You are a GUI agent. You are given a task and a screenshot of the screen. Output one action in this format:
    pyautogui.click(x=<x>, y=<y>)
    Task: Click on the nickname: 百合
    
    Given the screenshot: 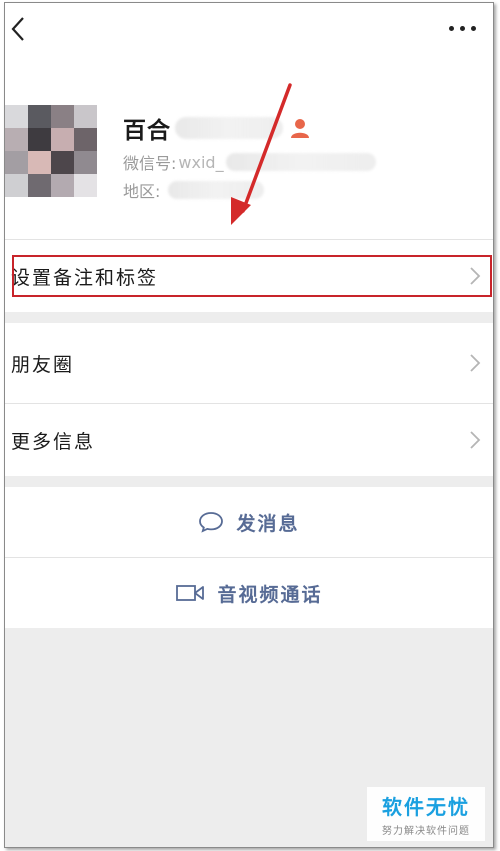 What is the action you would take?
    pyautogui.click(x=147, y=130)
    